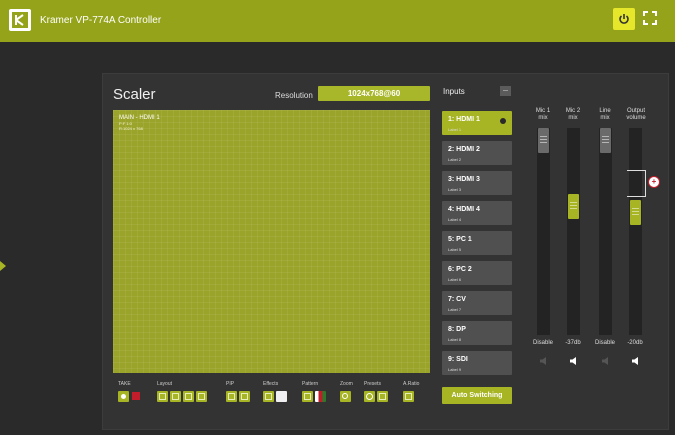 This screenshot has height=435, width=675. Describe the element at coordinates (635, 343) in the screenshot. I see `output-value: -20db` at that location.